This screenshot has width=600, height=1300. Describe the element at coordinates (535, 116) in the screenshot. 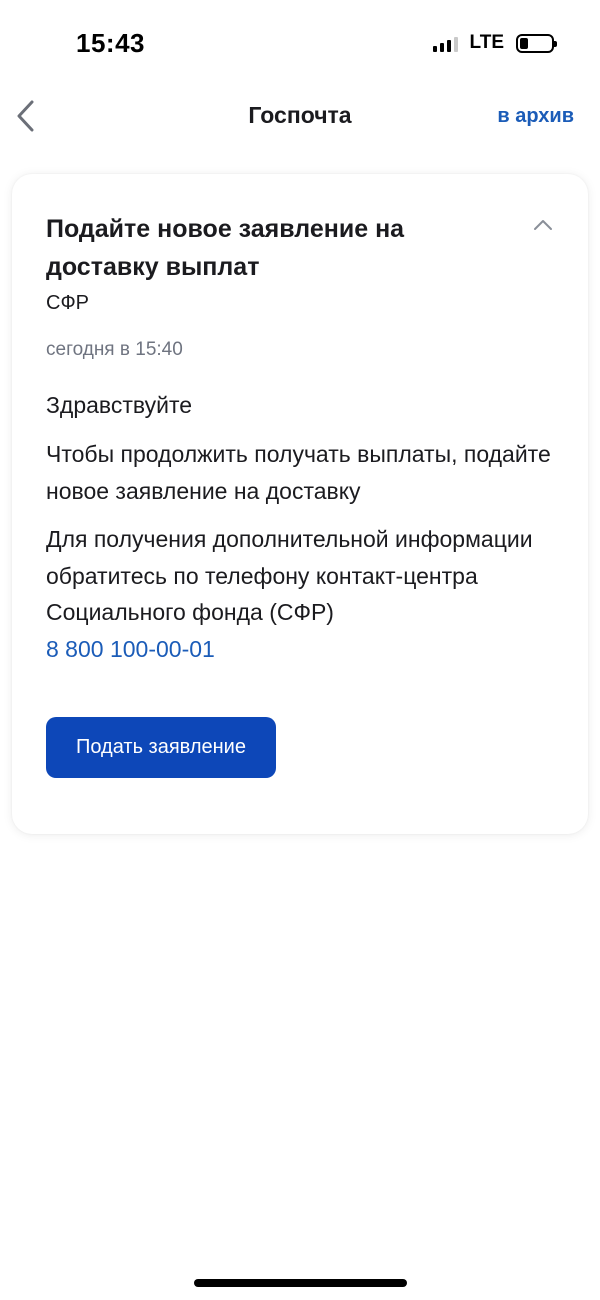

I see `archive-button: в архив` at that location.